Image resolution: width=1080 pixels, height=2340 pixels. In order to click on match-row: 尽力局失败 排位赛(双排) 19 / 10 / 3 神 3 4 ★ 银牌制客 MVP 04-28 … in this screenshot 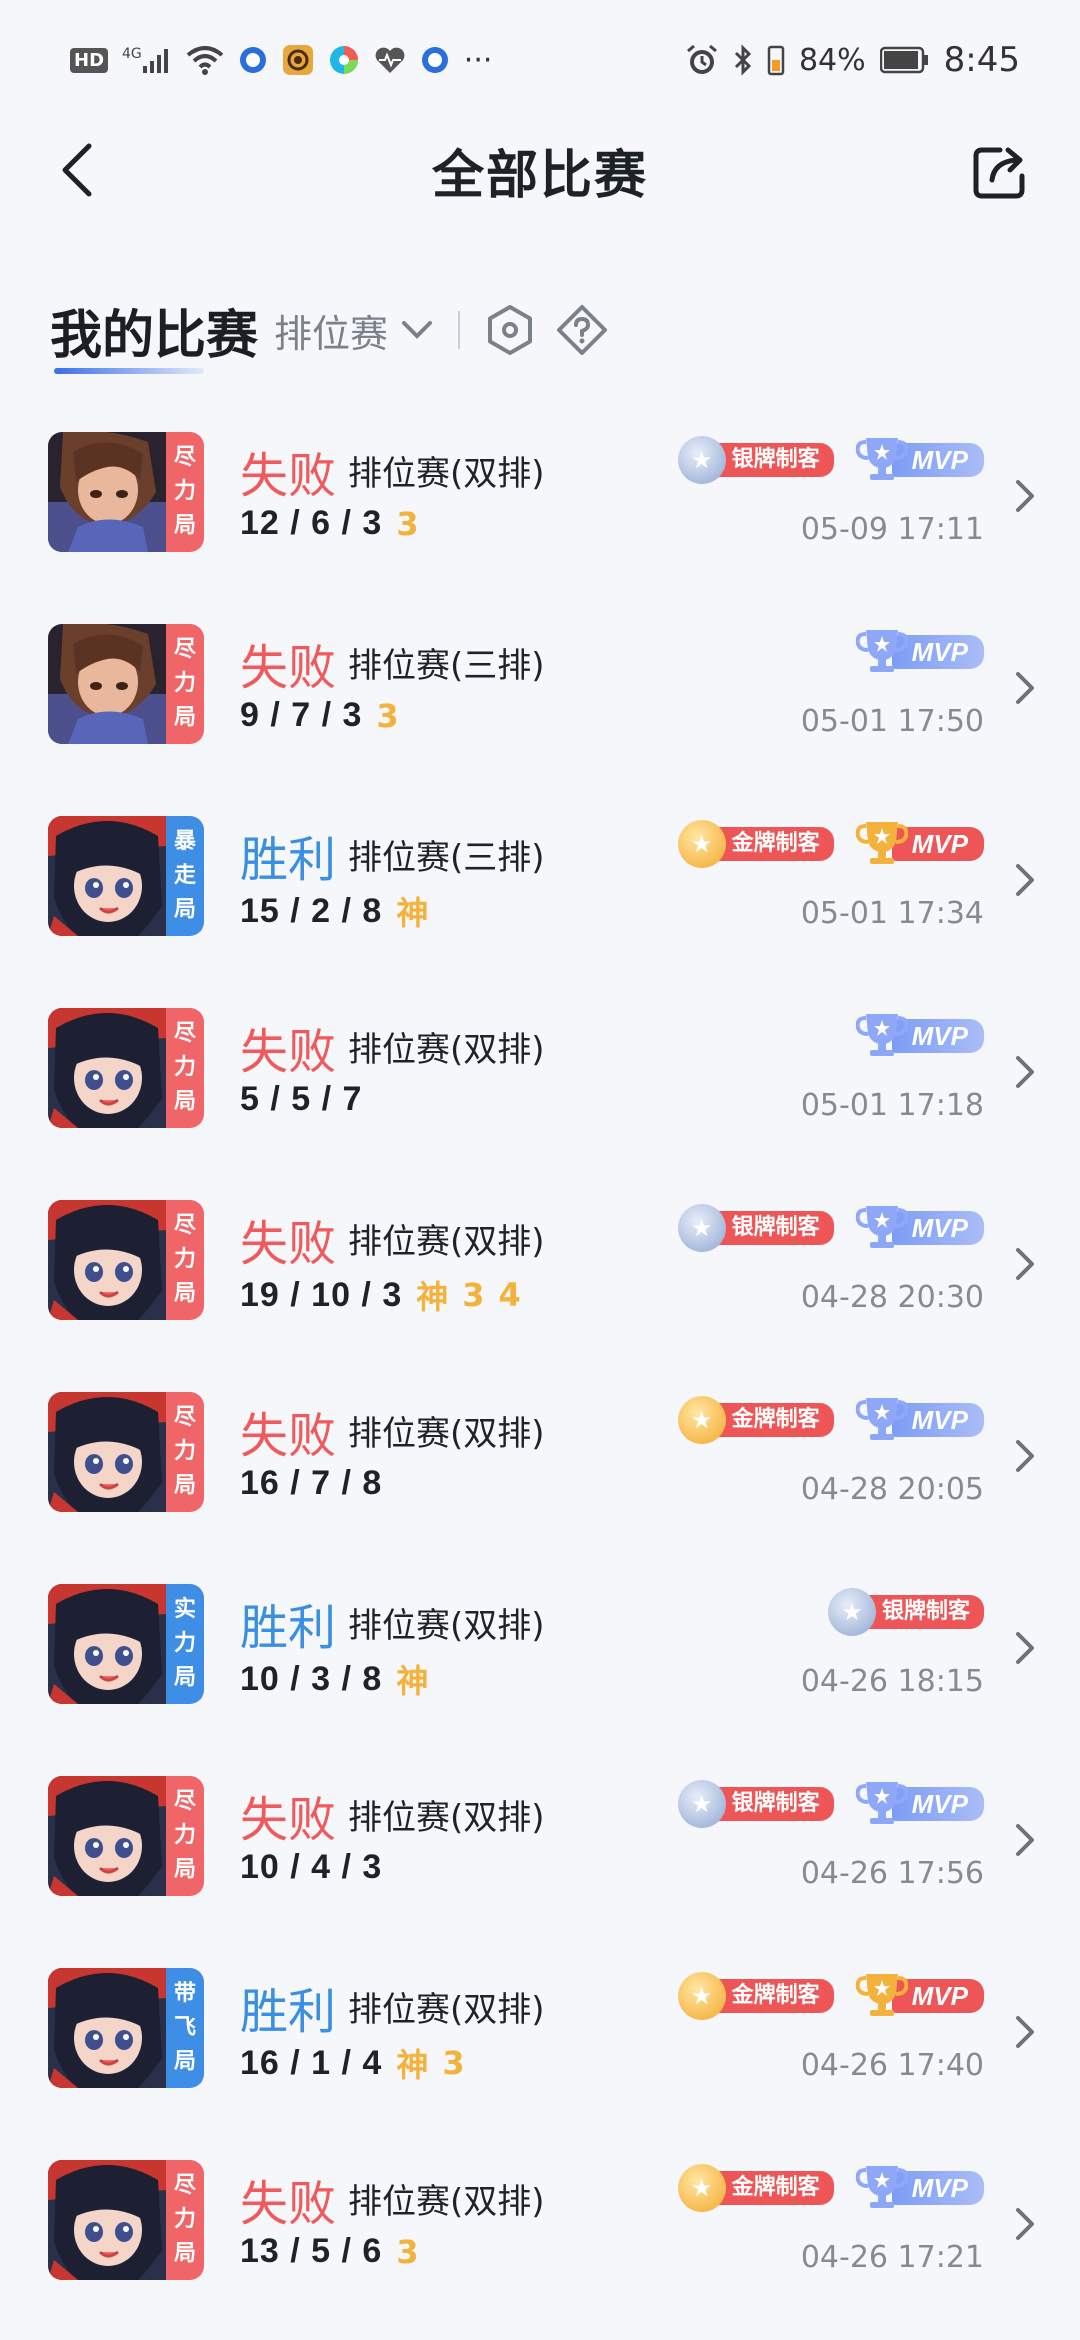, I will do `click(540, 1264)`.